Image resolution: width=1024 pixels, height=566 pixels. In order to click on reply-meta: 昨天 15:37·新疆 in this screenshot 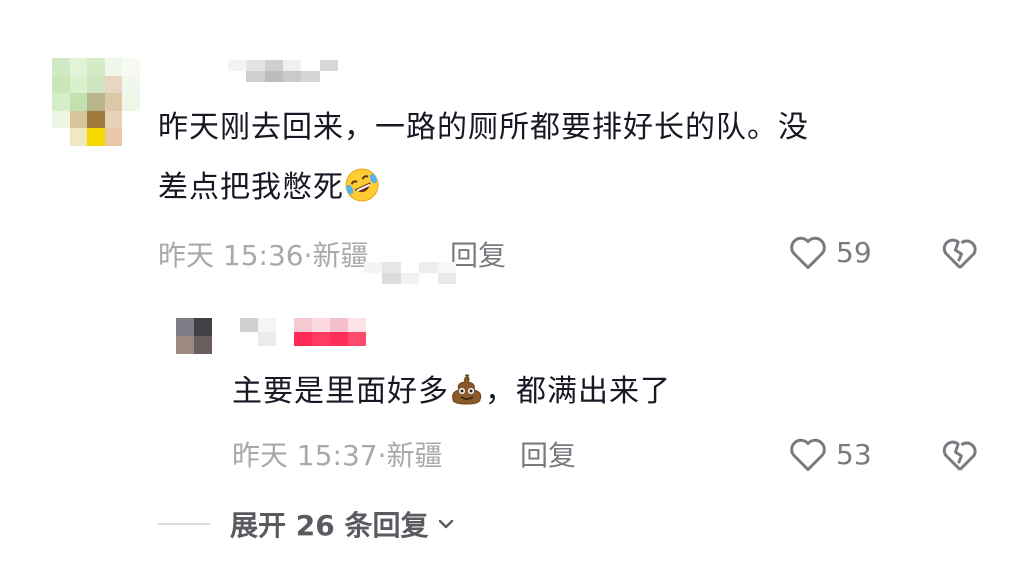, I will do `click(337, 454)`.